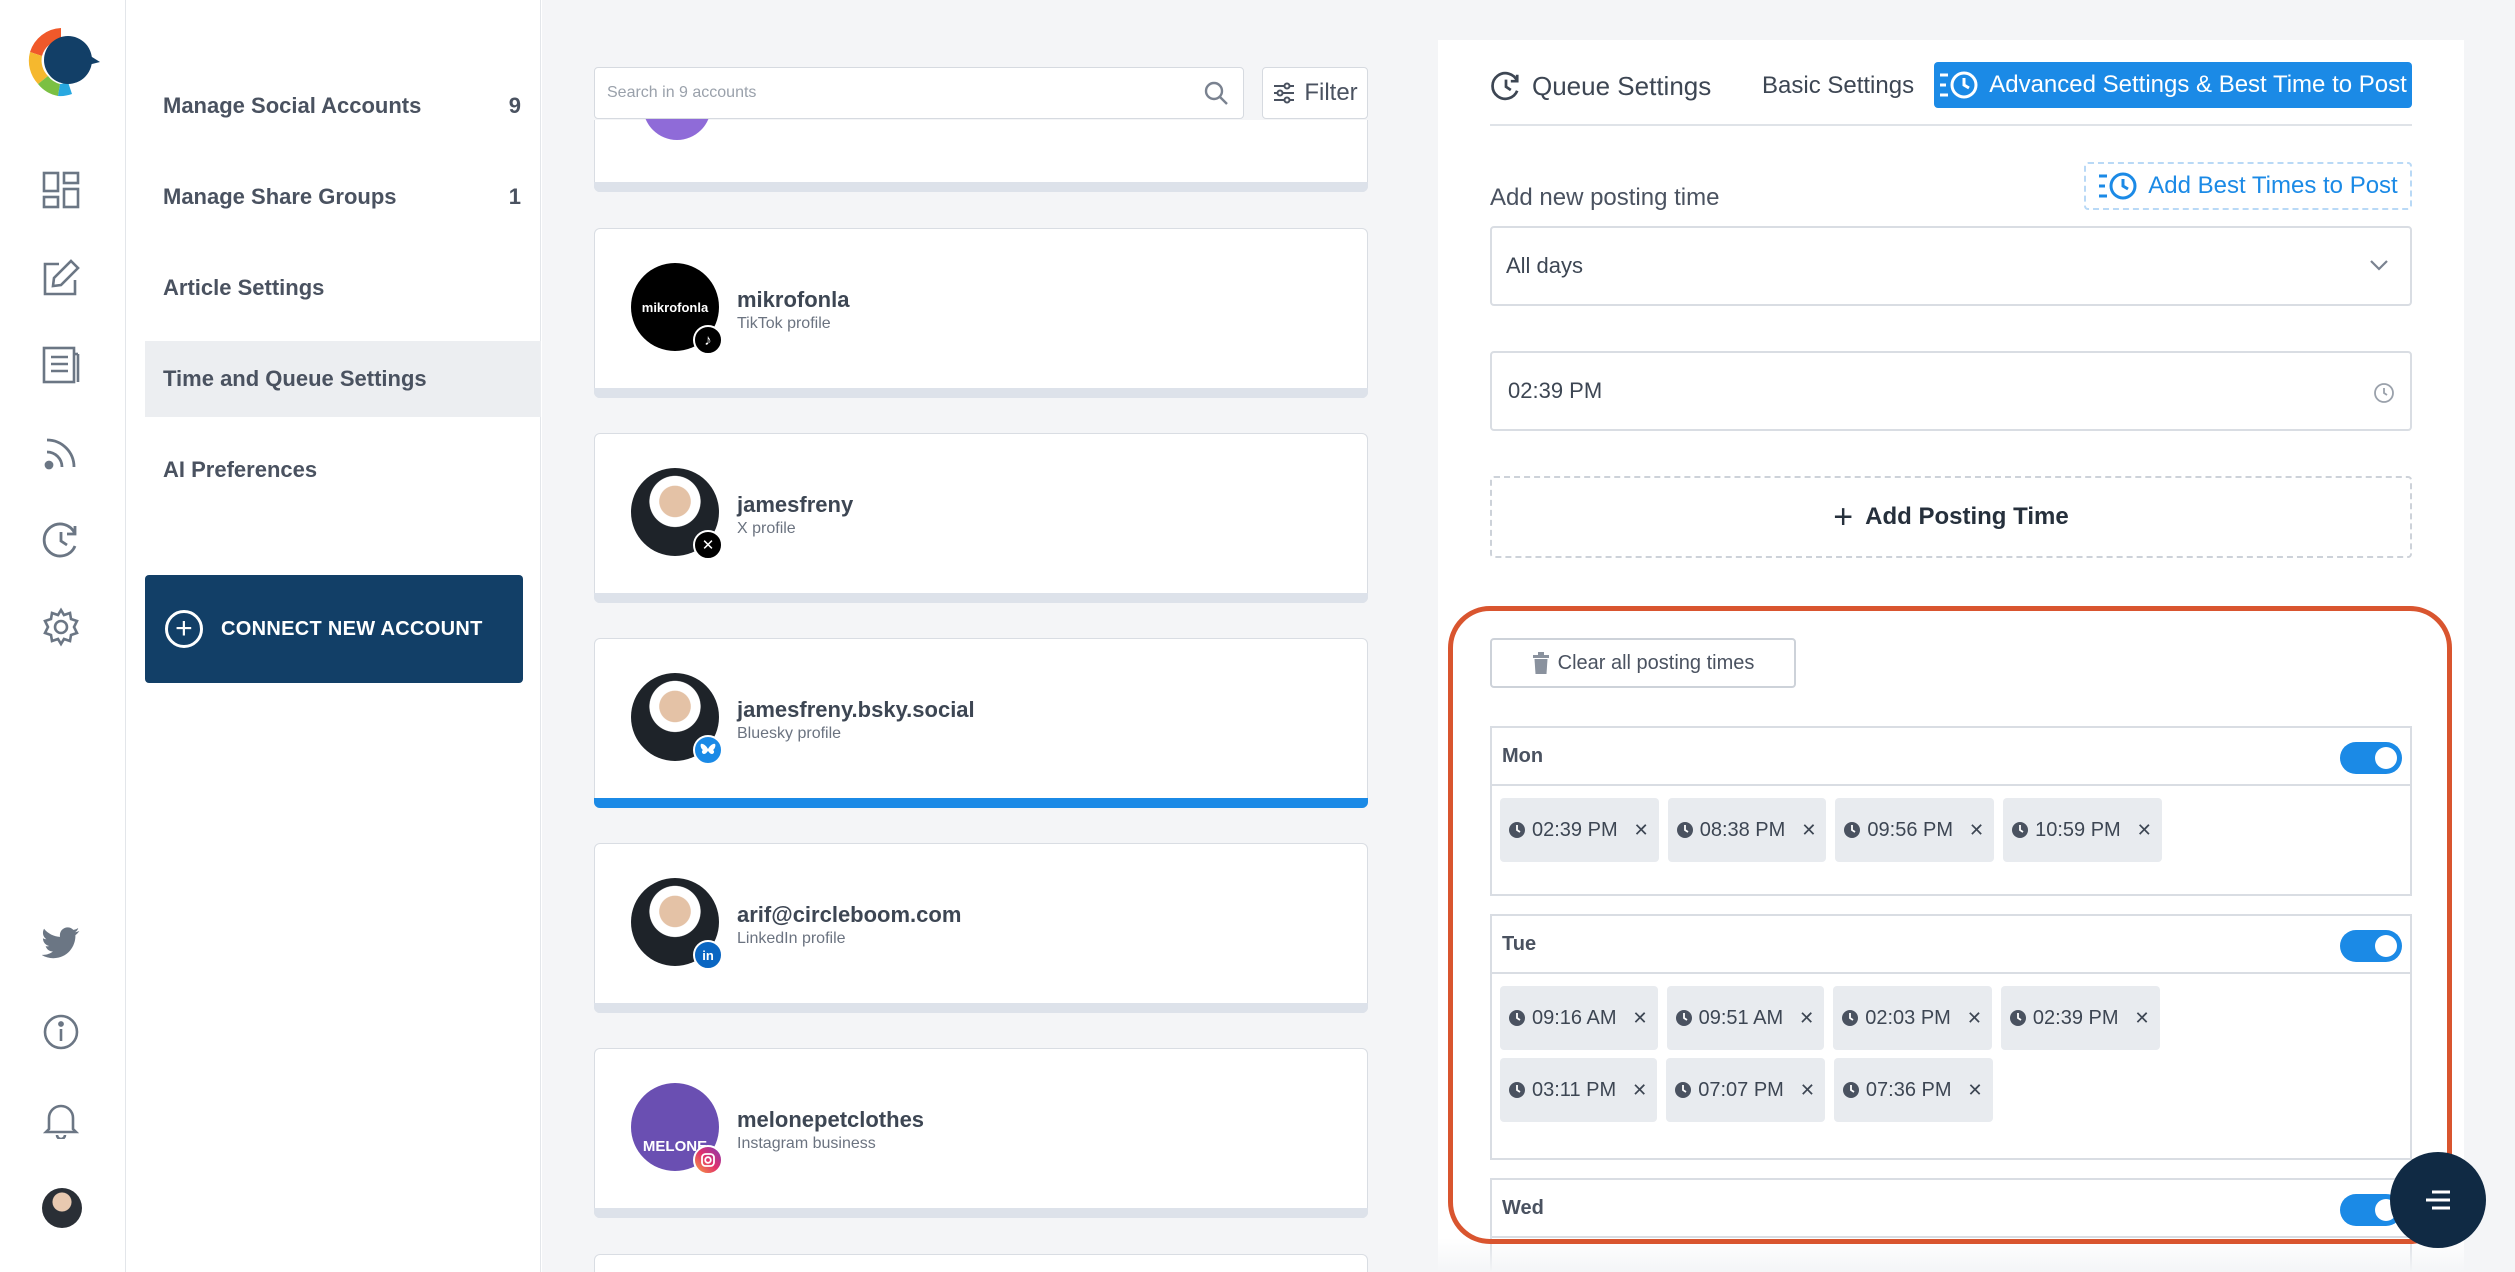 The image size is (2515, 1272). Describe the element at coordinates (61, 943) in the screenshot. I see `twitter-icon` at that location.